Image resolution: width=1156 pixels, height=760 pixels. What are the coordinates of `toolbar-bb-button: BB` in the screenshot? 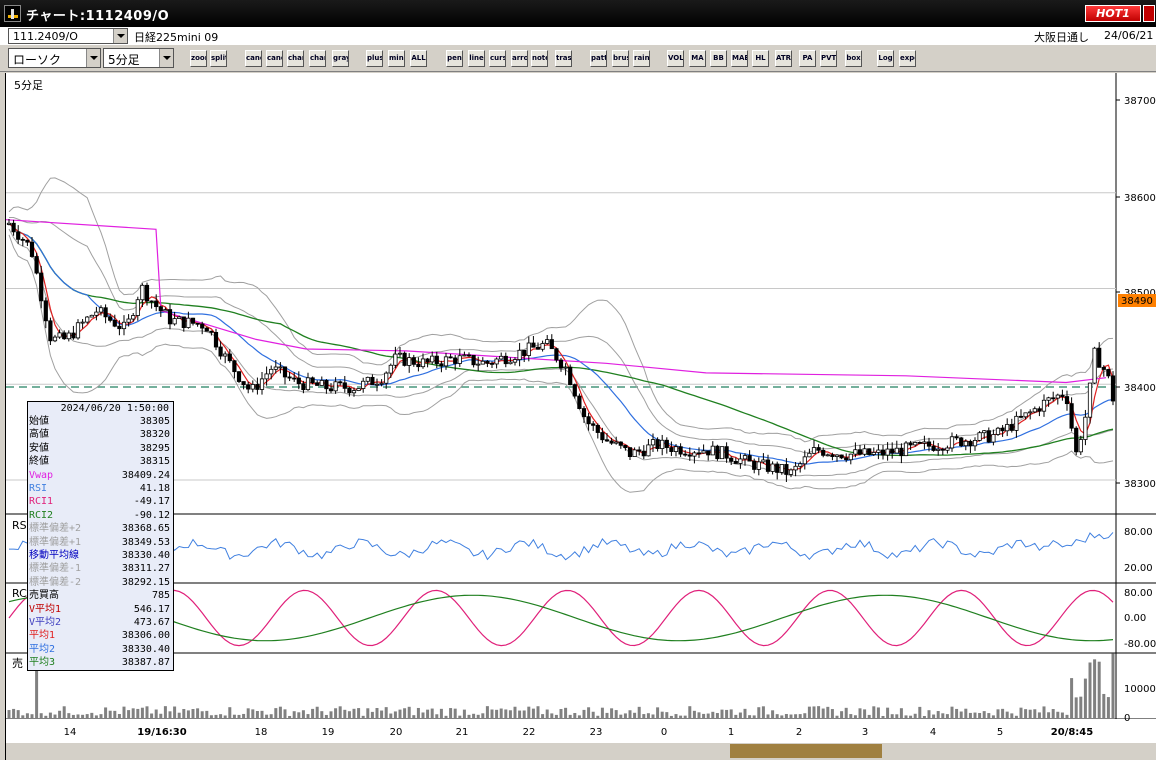 It's located at (718, 58).